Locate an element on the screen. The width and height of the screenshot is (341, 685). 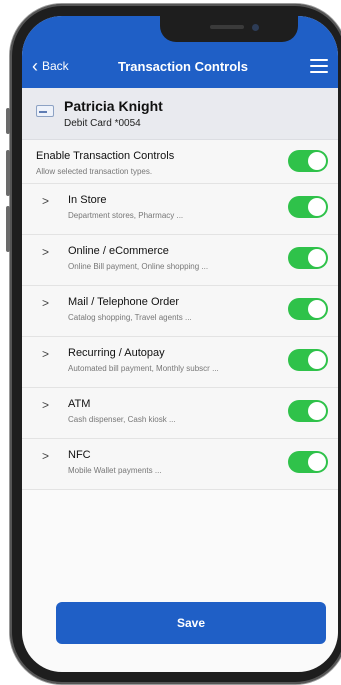
enable-subtitle: Allow selected transaction types. is located at coordinates (94, 171).